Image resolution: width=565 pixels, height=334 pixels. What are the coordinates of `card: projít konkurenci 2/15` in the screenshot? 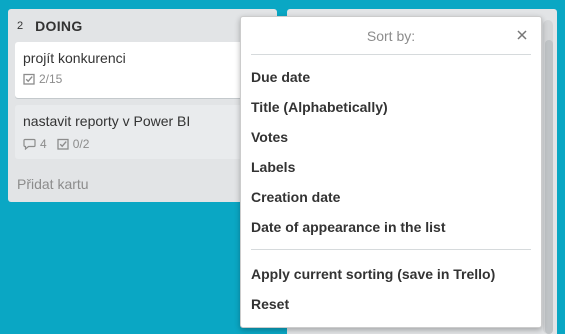 It's located at (142, 70).